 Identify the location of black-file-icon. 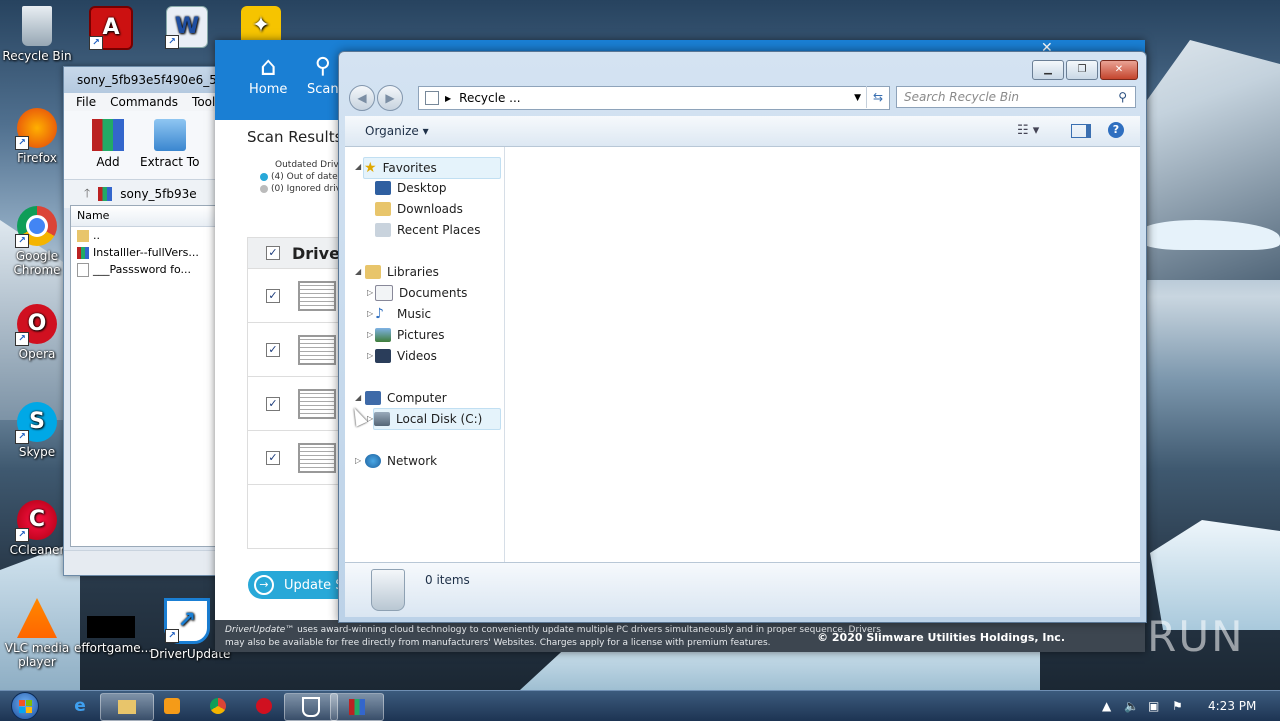
(111, 627).